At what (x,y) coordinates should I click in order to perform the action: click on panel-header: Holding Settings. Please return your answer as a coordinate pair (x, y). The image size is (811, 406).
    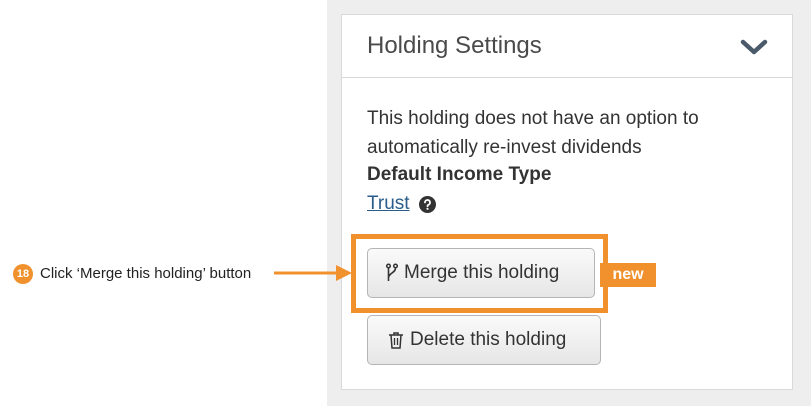
    Looking at the image, I should click on (567, 46).